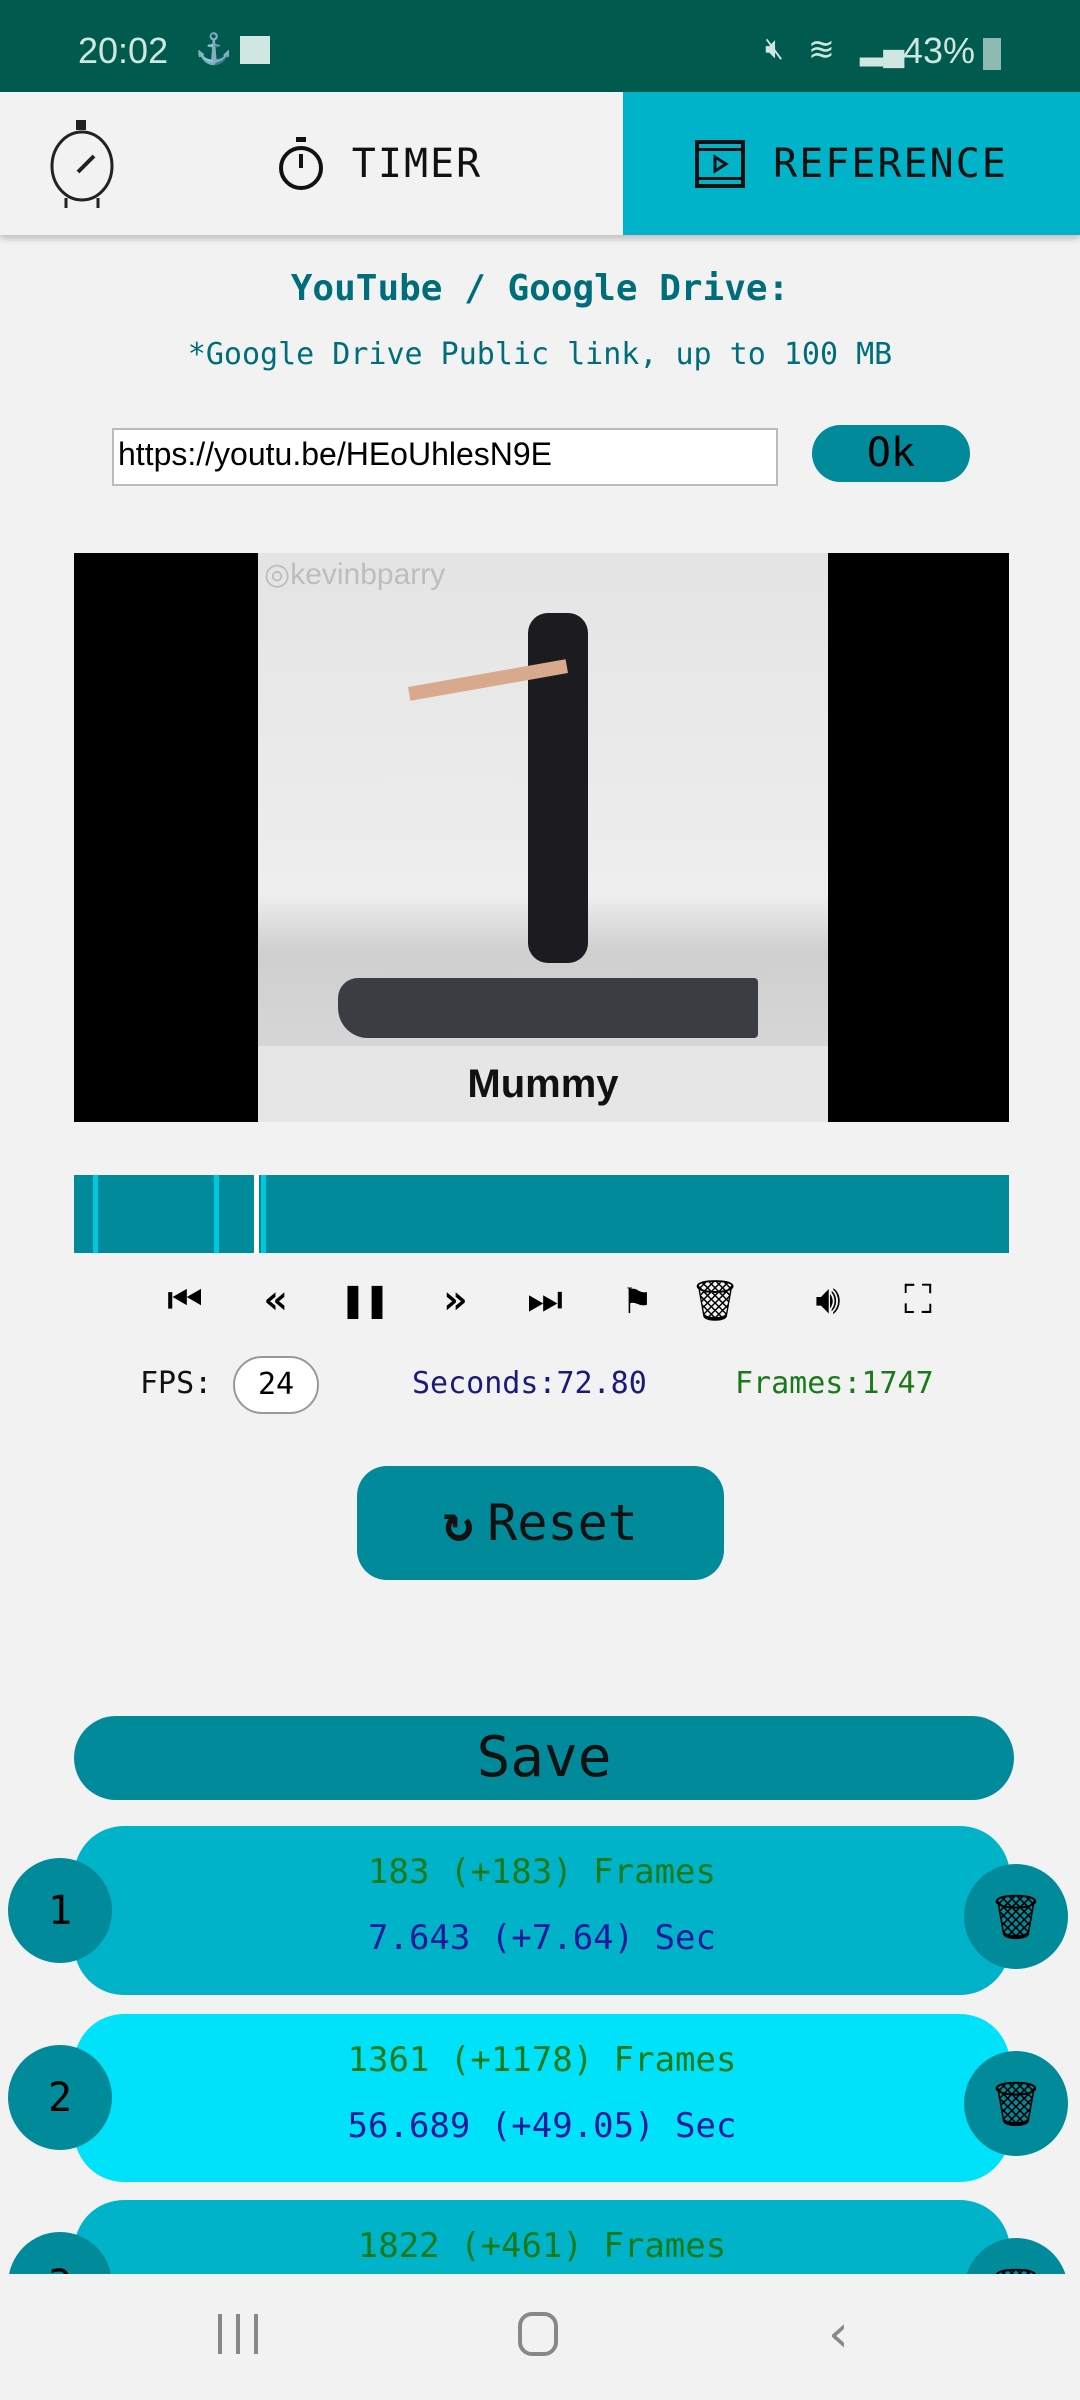 This screenshot has height=2400, width=1080. I want to click on volume-button: 🔊︎, so click(828, 1300).